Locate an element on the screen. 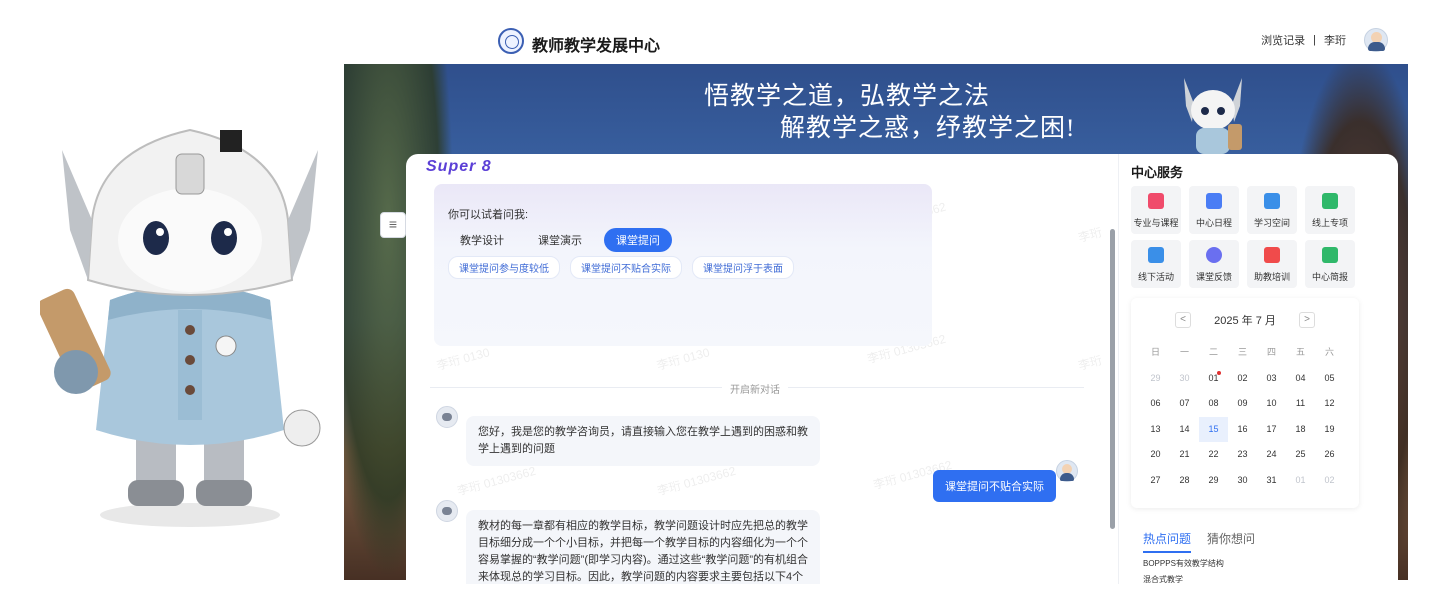 This screenshot has width=1434, height=602. weekday-header: 二 is located at coordinates (1213, 352).